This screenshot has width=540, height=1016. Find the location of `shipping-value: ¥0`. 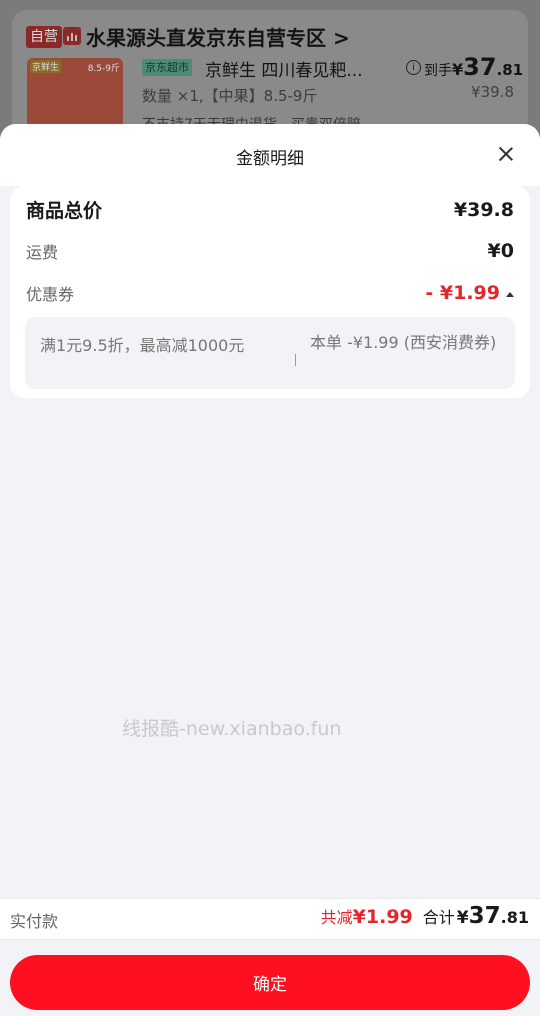

shipping-value: ¥0 is located at coordinates (500, 251).